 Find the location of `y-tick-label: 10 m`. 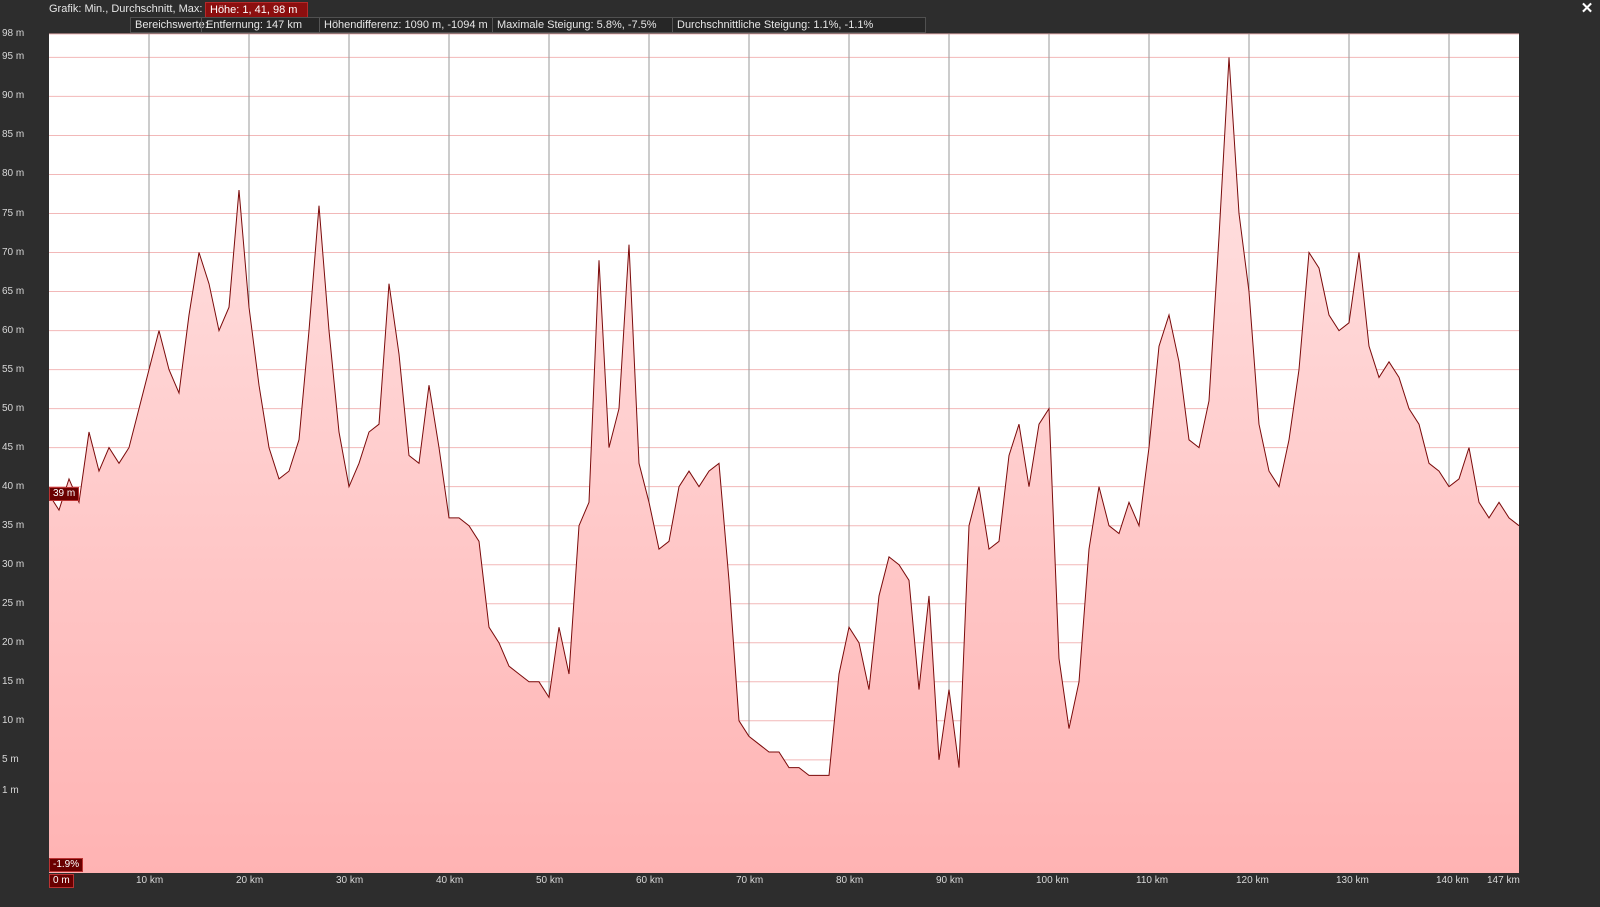

y-tick-label: 10 m is located at coordinates (13, 720).